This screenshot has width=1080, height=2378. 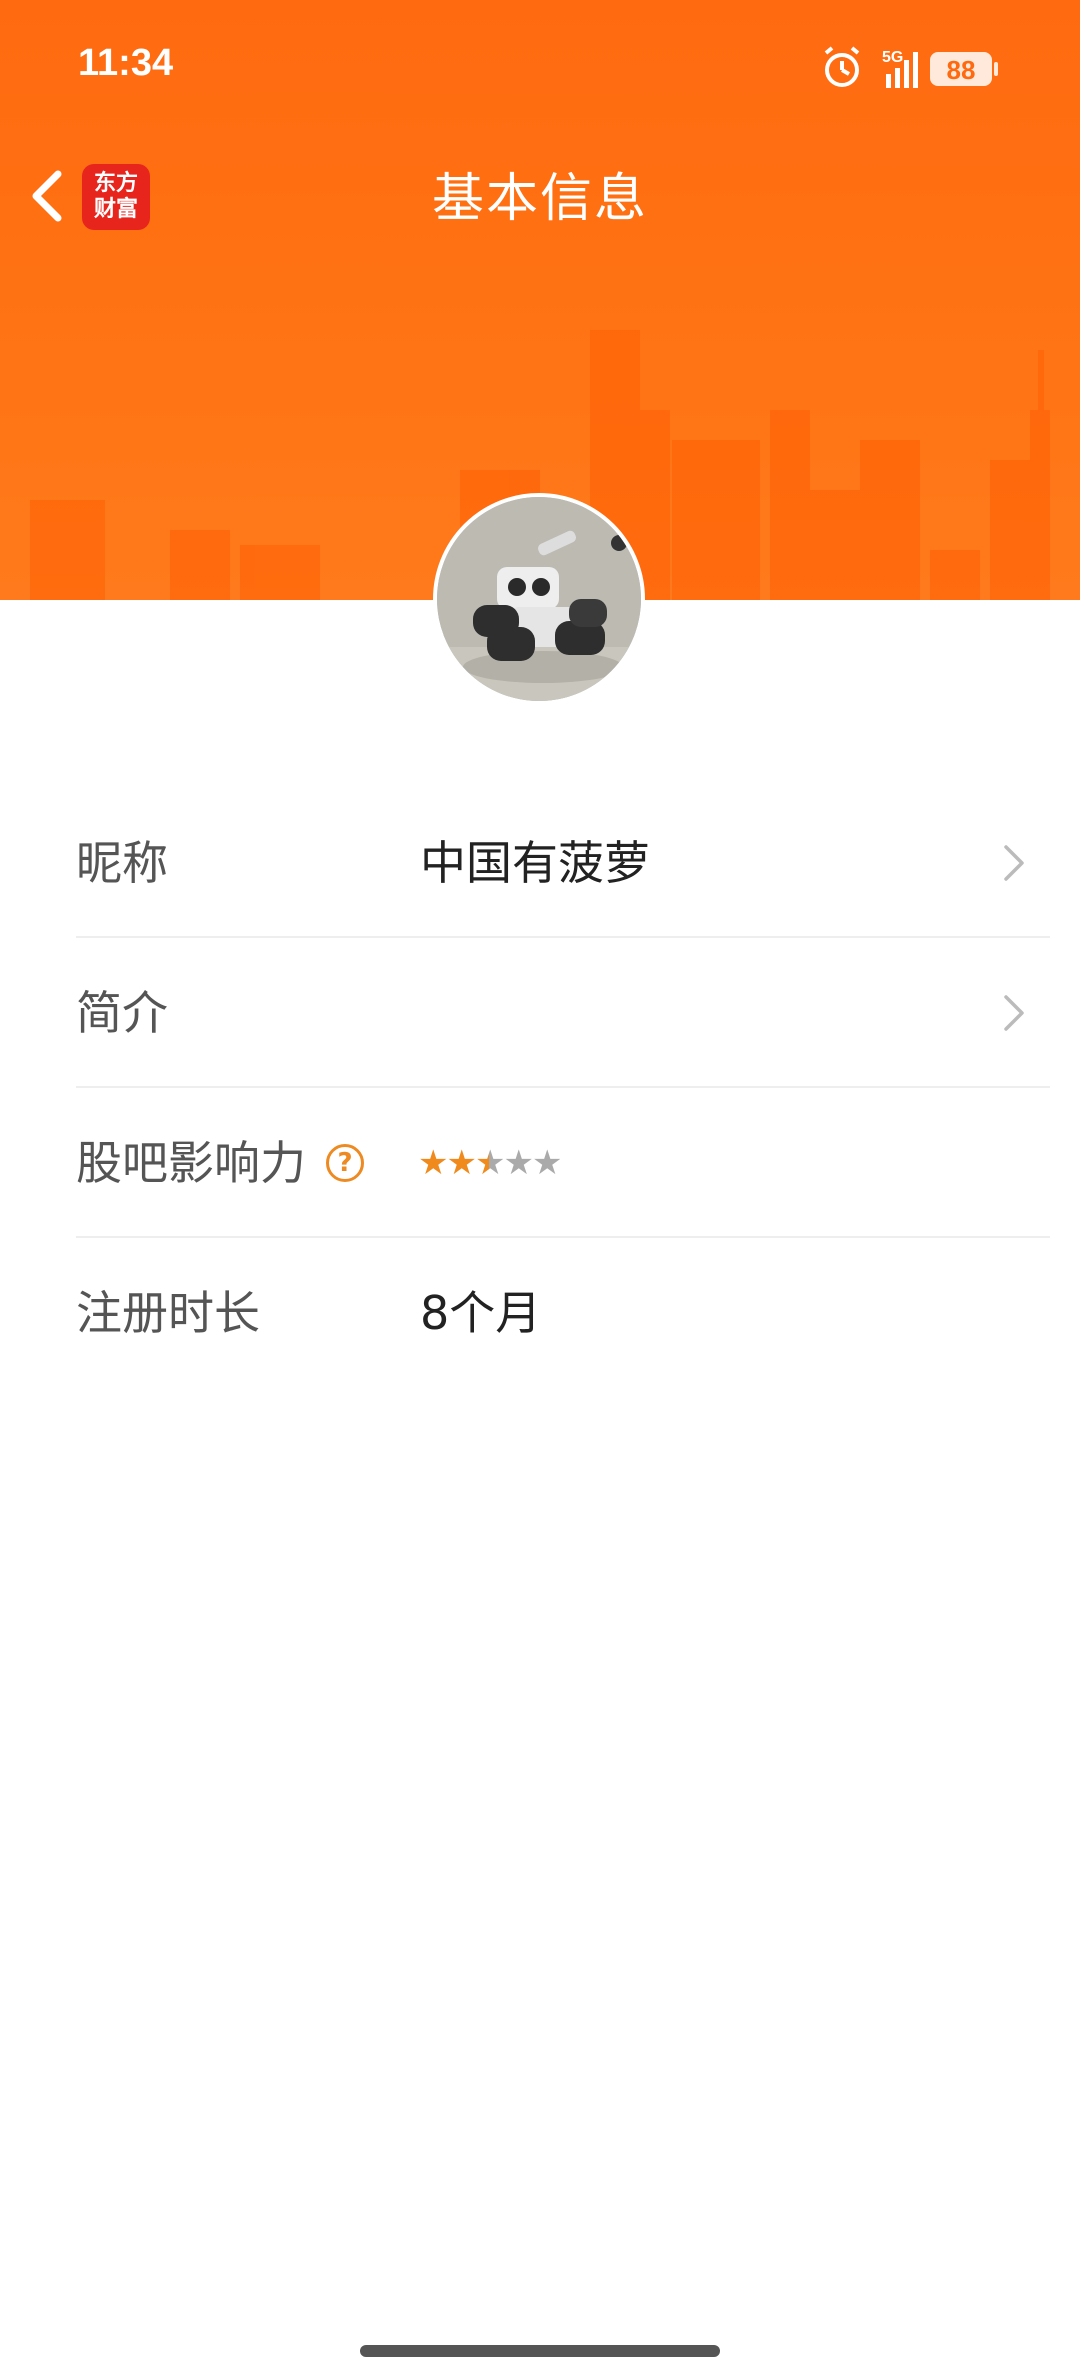 I want to click on network-type: 5G, so click(x=892, y=57).